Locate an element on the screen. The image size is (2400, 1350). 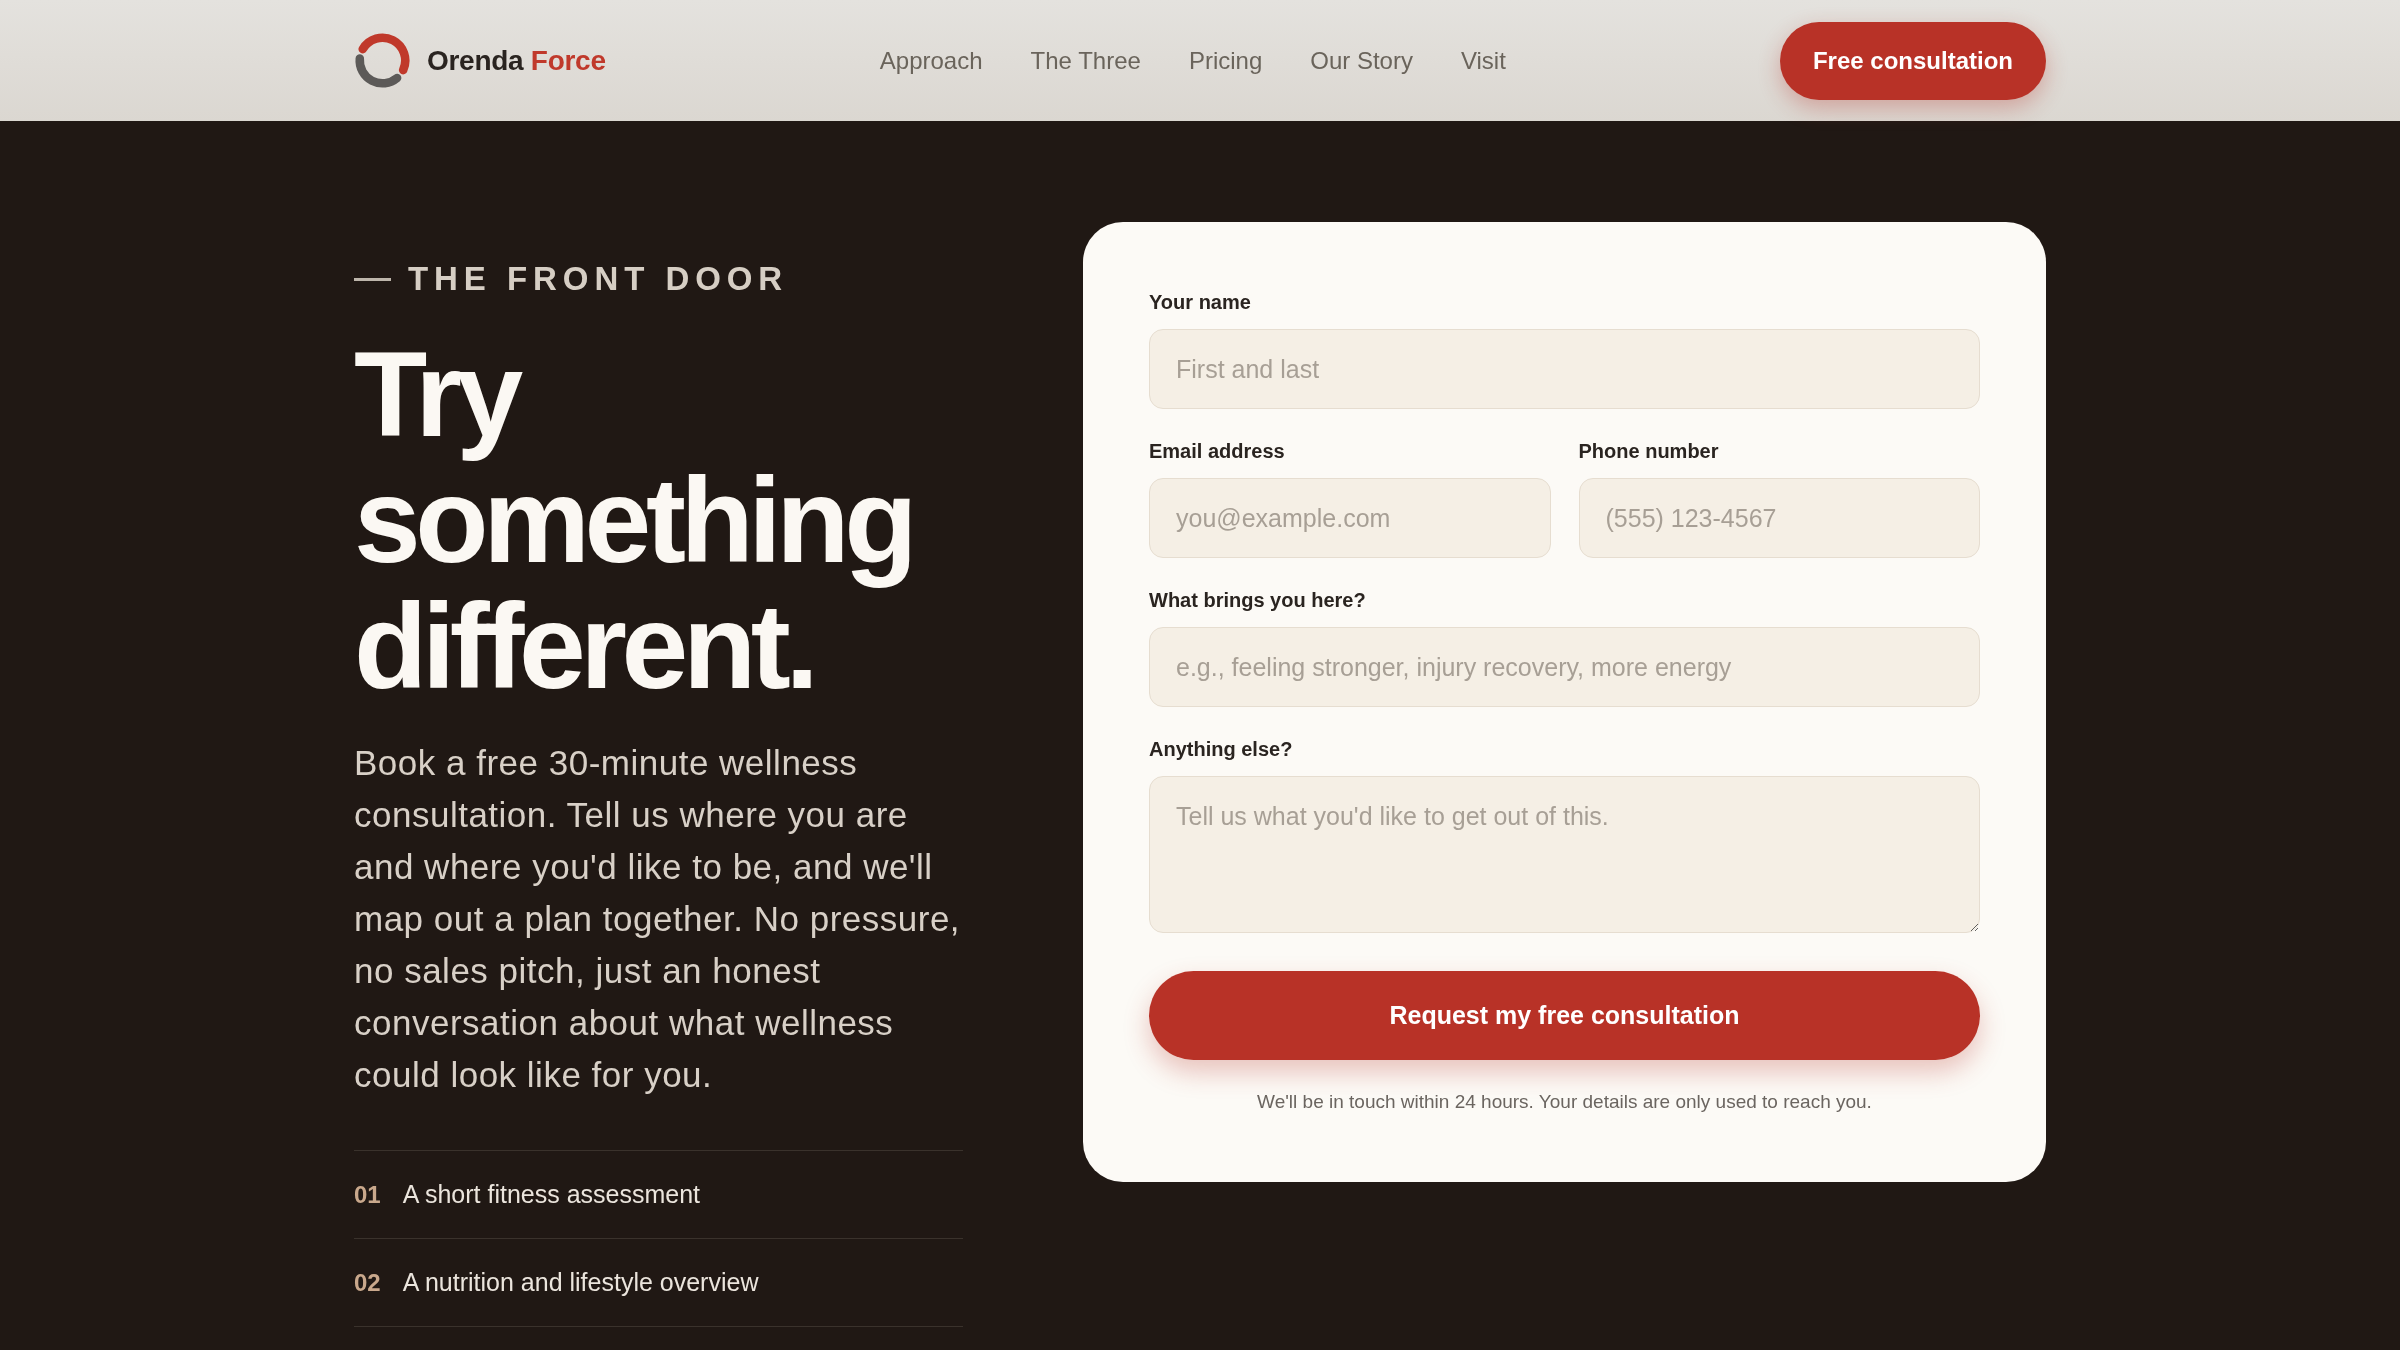
input-field: you@example.com is located at coordinates (1350, 518).